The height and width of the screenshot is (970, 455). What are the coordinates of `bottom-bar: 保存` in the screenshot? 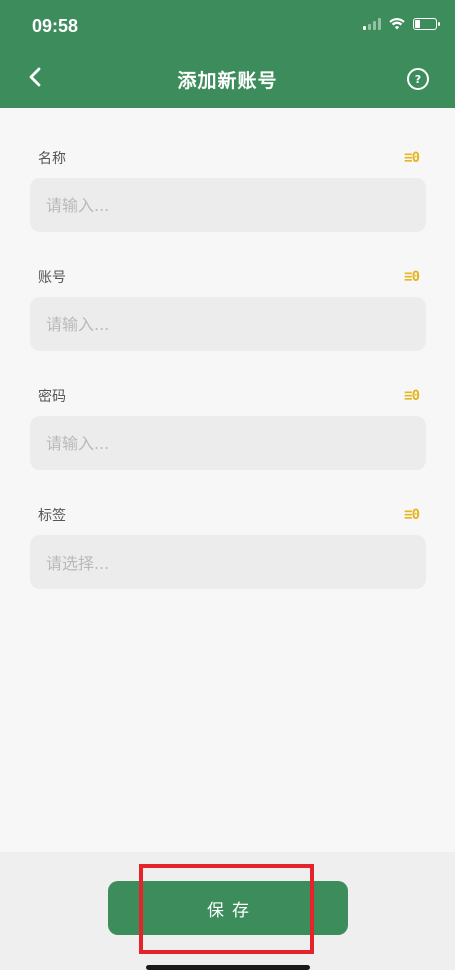 It's located at (227, 911).